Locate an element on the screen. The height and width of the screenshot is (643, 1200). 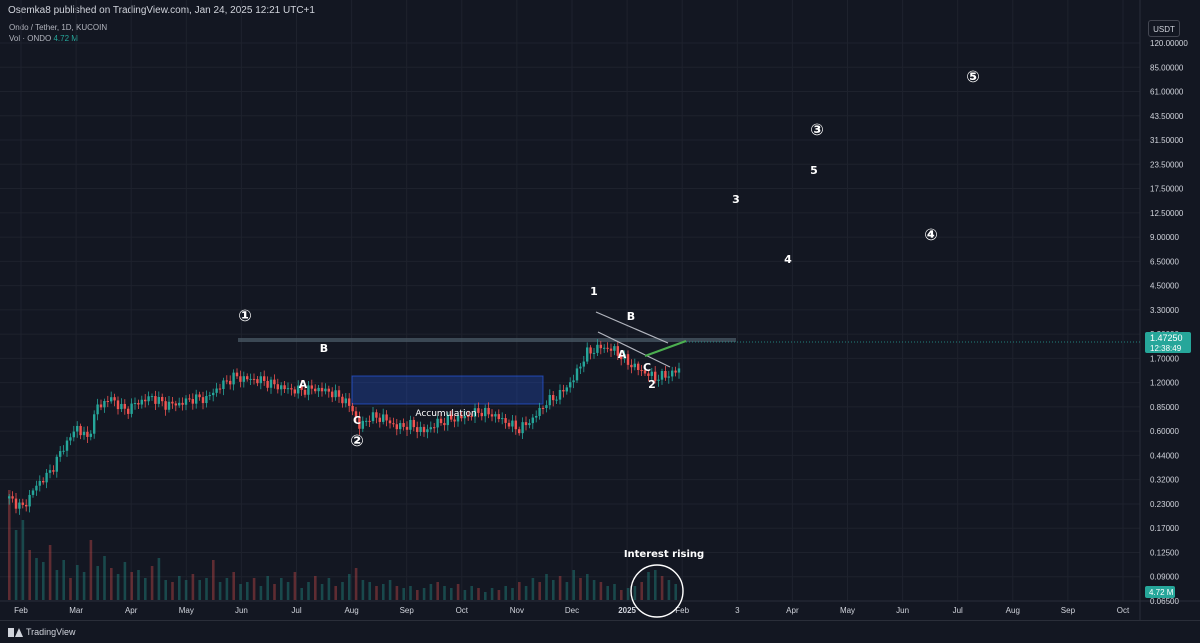
wave-label-wave_4_minor: 4 is located at coordinates (788, 259).